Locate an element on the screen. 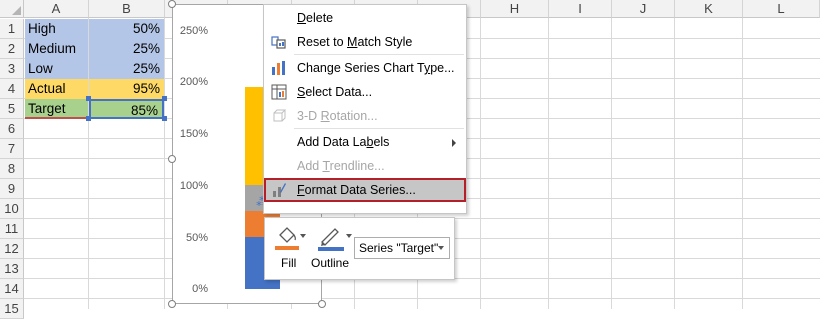 The height and width of the screenshot is (319, 820). y-tick-label: 250% is located at coordinates (193, 31).